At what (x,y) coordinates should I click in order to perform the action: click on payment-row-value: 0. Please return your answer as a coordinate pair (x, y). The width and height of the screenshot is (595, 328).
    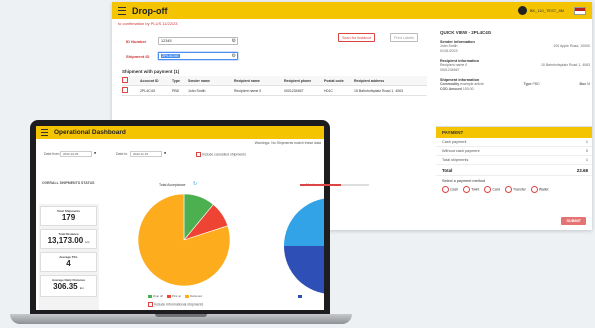
    Looking at the image, I should click on (586, 151).